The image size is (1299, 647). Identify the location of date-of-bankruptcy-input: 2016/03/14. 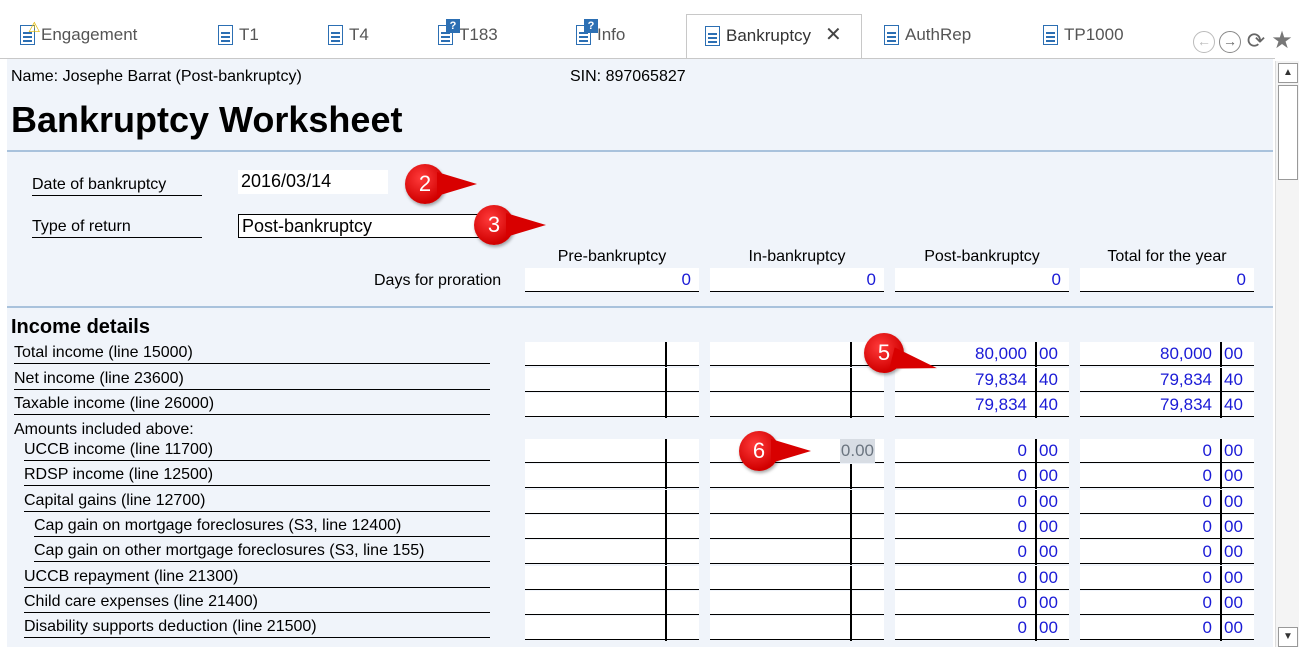
(313, 182).